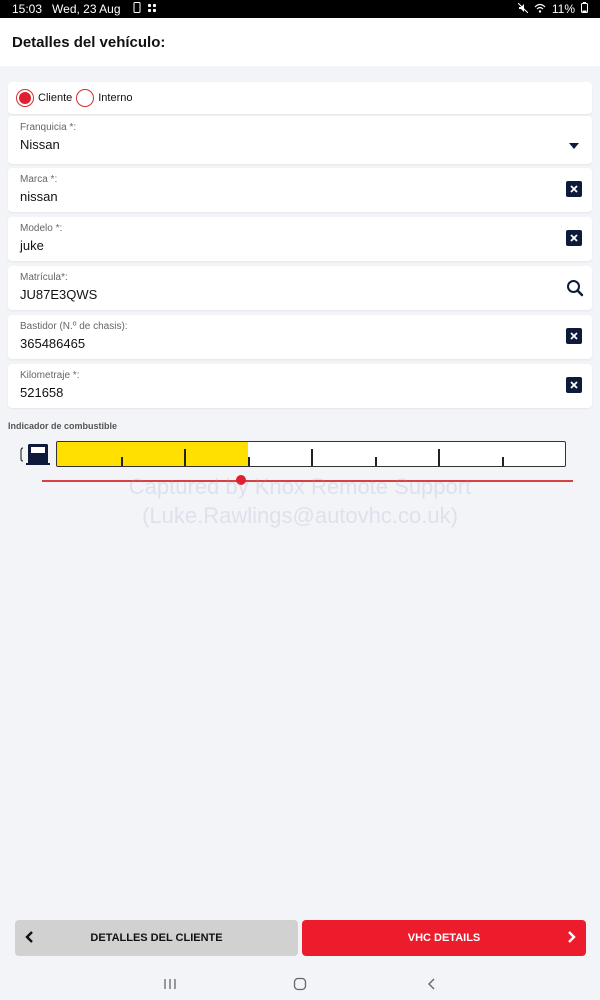  I want to click on wifi-icon, so click(540, 9).